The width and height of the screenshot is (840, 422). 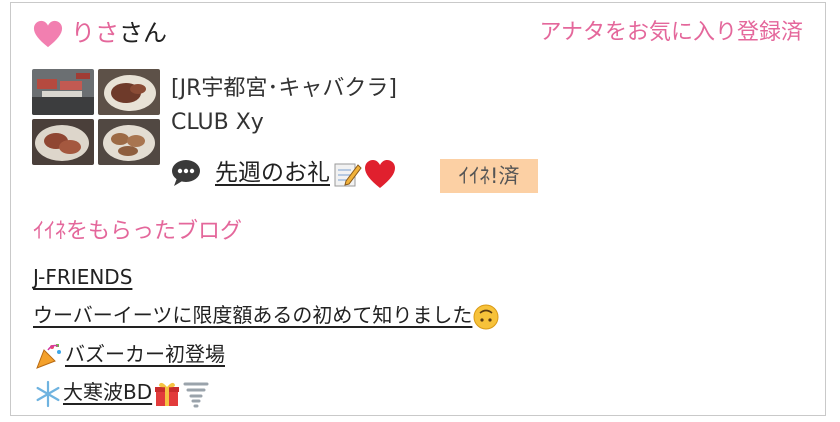 What do you see at coordinates (96, 117) in the screenshot?
I see `shop-thumbnail-grid` at bounding box center [96, 117].